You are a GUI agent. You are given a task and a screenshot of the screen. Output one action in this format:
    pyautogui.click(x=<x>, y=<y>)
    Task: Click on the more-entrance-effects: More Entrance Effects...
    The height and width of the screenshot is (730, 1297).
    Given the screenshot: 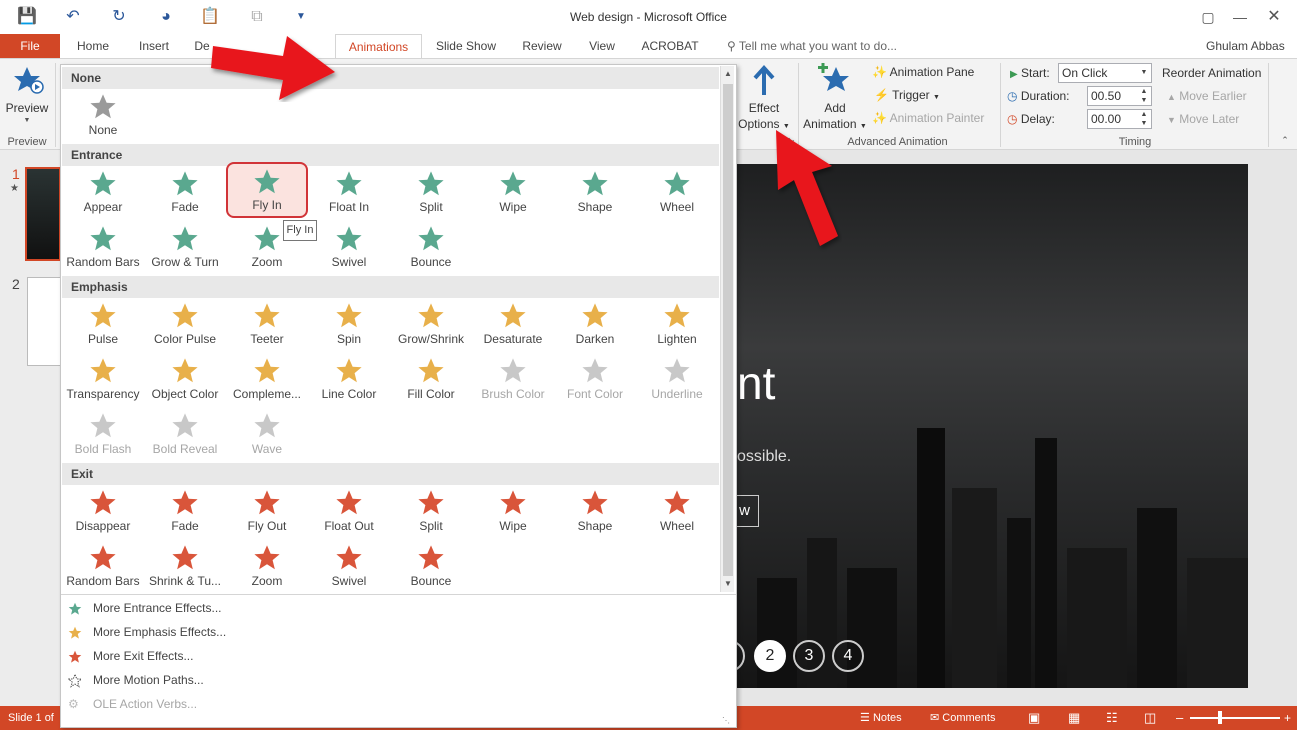 What is the action you would take?
    pyautogui.click(x=387, y=608)
    